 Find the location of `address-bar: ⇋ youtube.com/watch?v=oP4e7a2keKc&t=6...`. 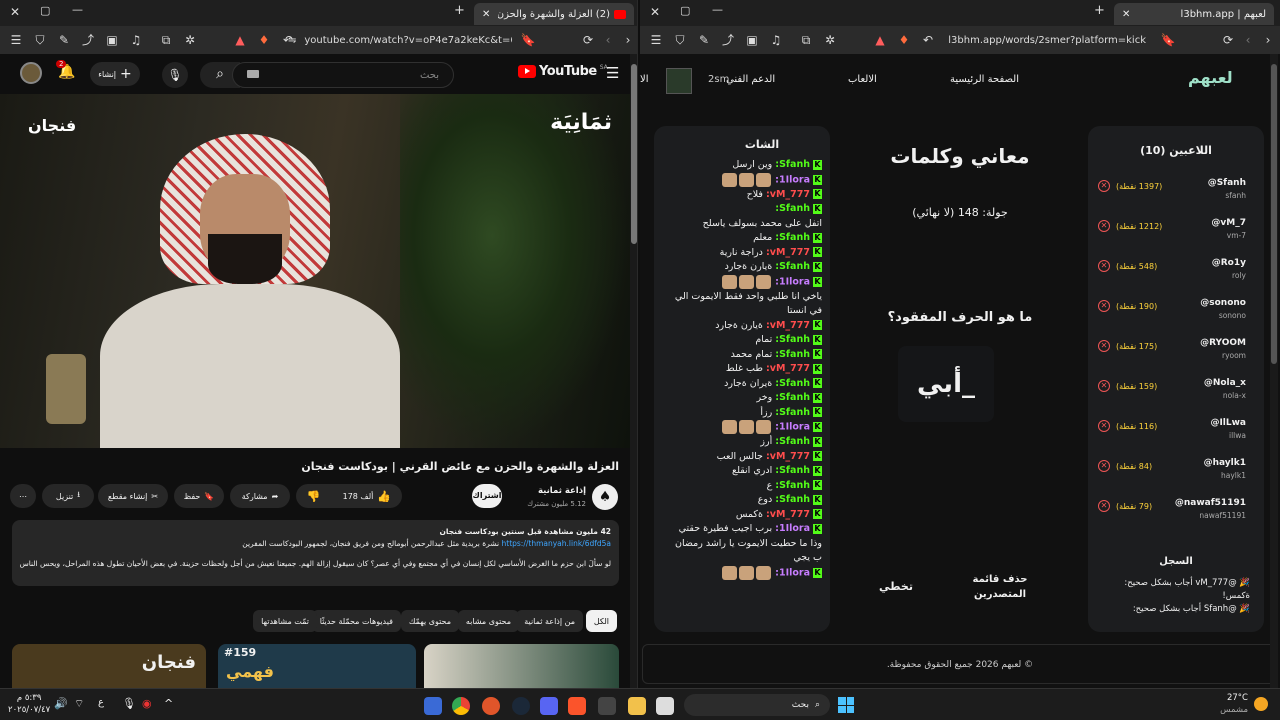

address-bar: ⇋ youtube.com/watch?v=oP4e7a2keKc&t=6... is located at coordinates (397, 40).